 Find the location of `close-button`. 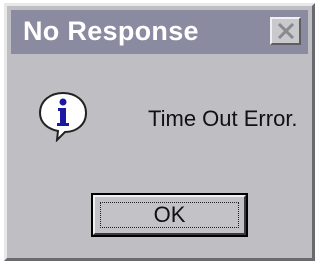

close-button is located at coordinates (285, 31).